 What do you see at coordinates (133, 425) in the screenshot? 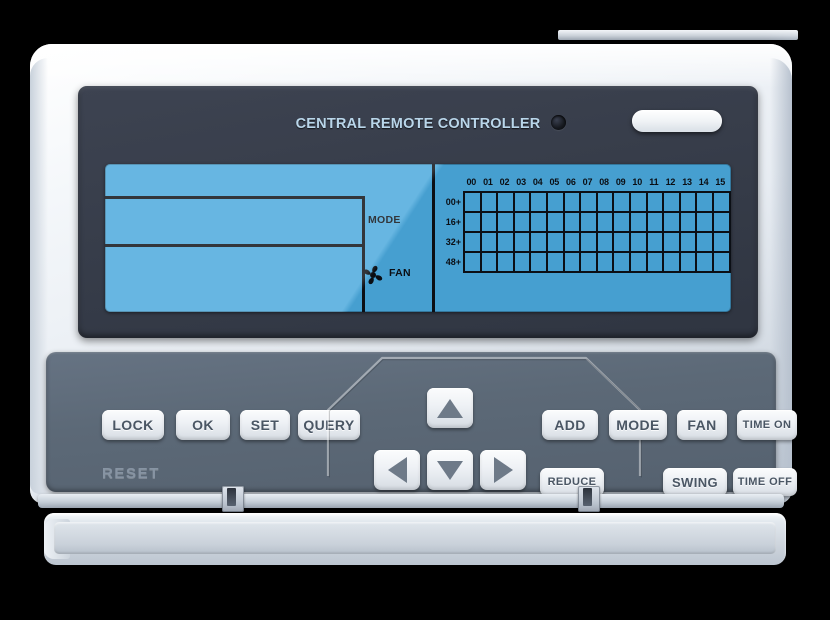
I see `lock-button: LOCK` at bounding box center [133, 425].